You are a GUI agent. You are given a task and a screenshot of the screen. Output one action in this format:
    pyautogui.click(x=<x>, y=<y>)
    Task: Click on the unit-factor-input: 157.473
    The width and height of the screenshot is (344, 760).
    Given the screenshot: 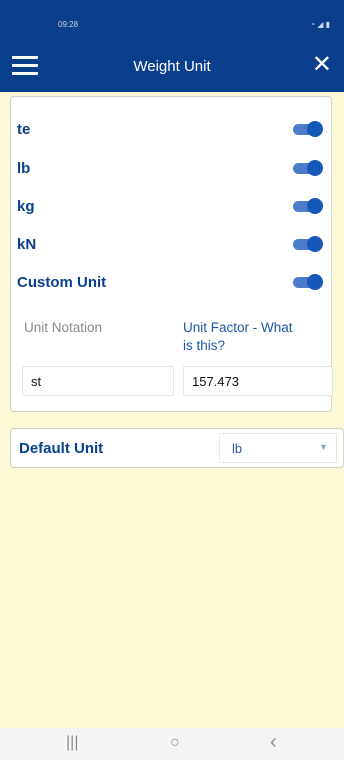 What is the action you would take?
    pyautogui.click(x=258, y=381)
    